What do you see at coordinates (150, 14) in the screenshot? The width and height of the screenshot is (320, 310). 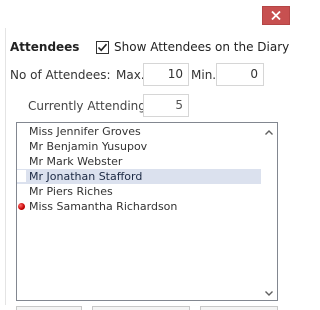 I see `title-bar` at bounding box center [150, 14].